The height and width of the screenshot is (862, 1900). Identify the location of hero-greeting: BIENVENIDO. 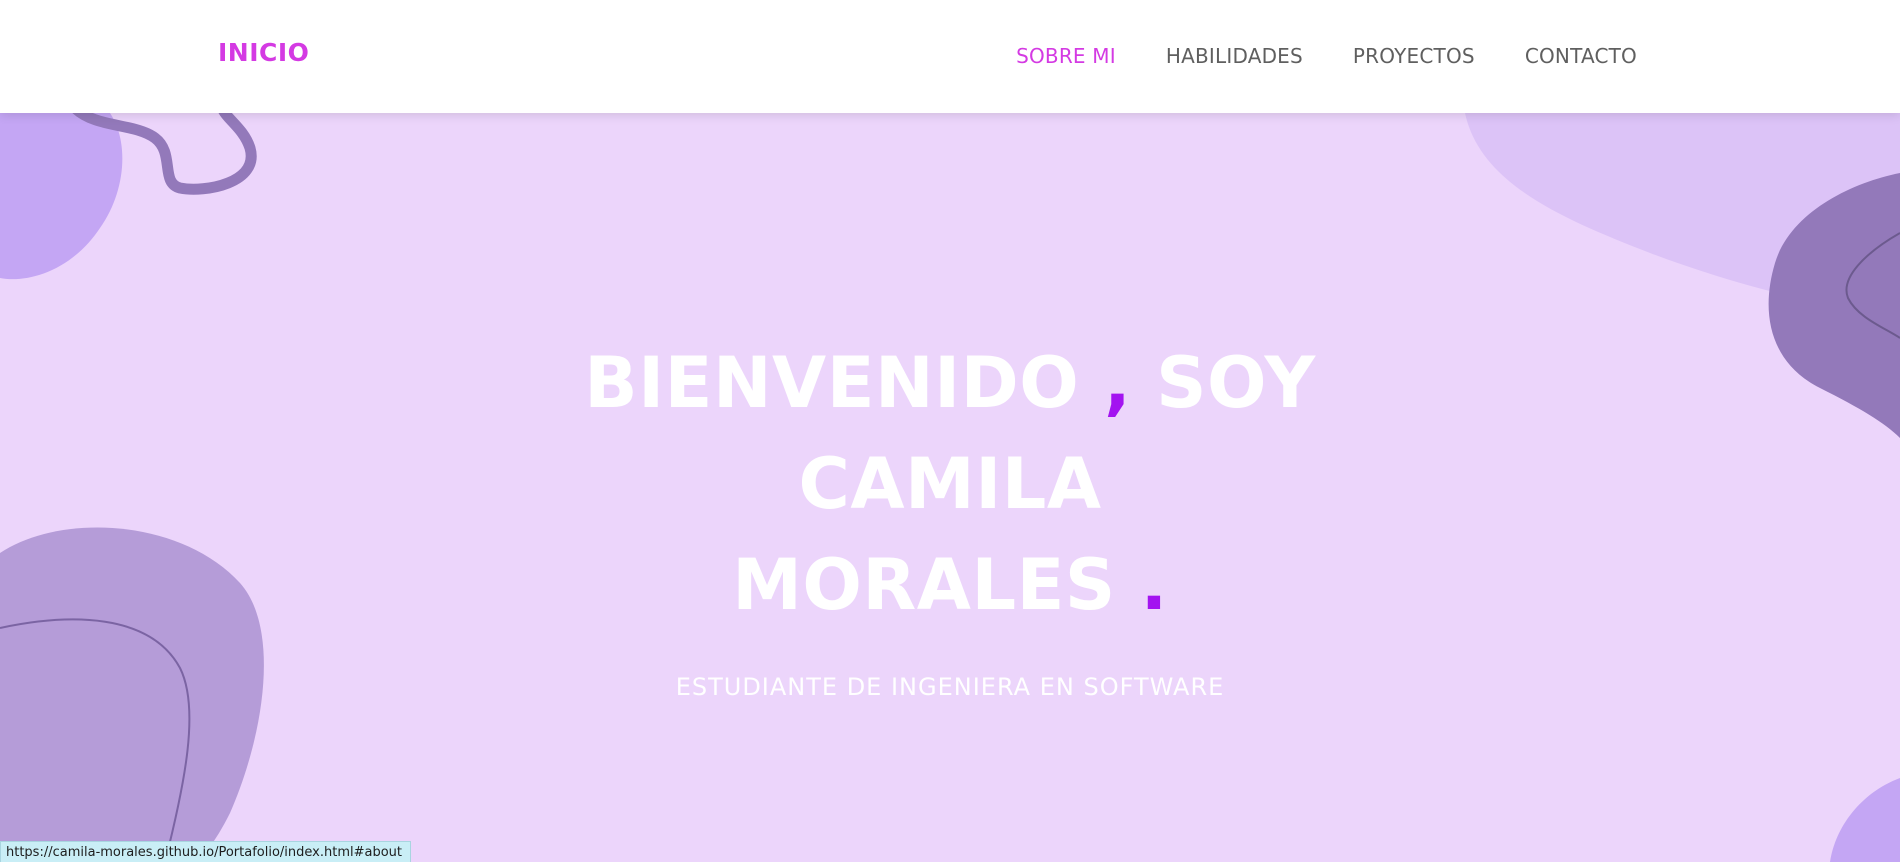
(832, 383).